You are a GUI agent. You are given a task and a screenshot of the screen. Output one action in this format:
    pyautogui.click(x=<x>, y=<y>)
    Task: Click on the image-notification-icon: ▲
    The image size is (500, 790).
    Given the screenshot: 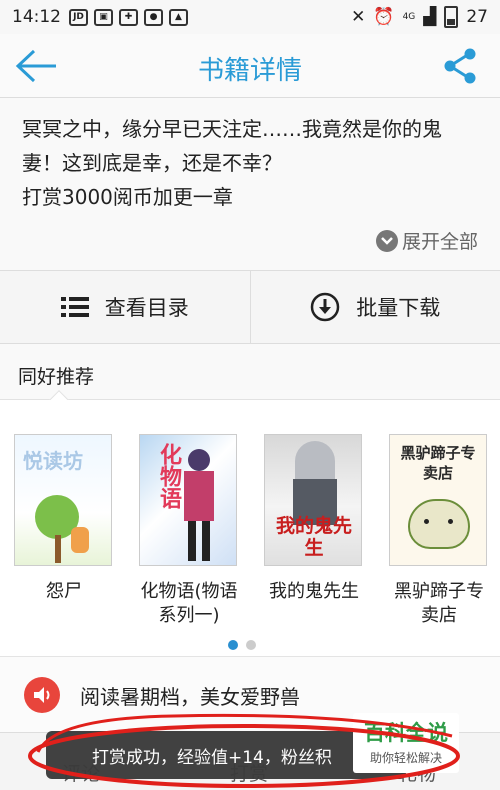 What is the action you would take?
    pyautogui.click(x=178, y=17)
    